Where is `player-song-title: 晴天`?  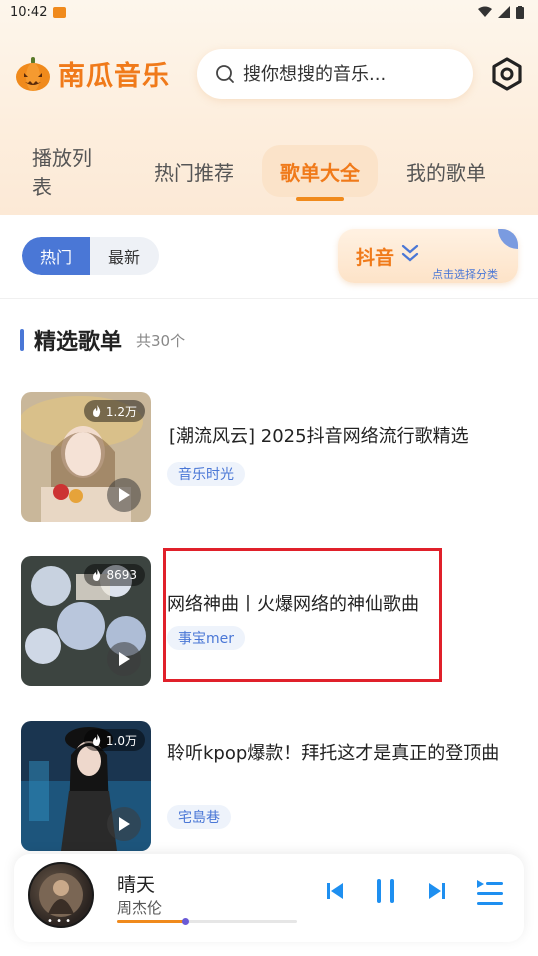
player-song-title: 晴天 is located at coordinates (136, 885).